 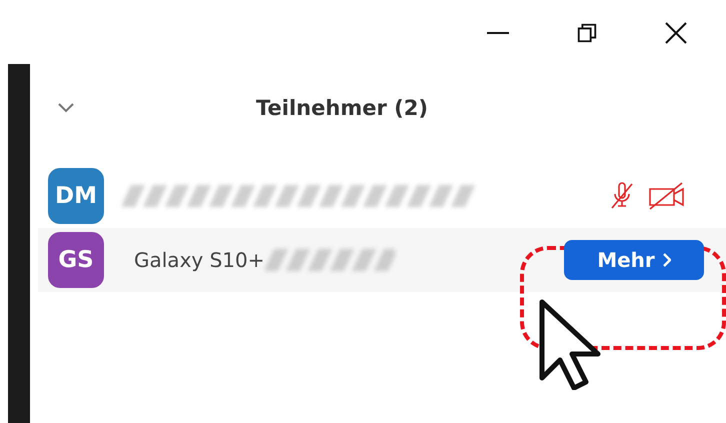 What do you see at coordinates (666, 260) in the screenshot?
I see `chevron-right-icon` at bounding box center [666, 260].